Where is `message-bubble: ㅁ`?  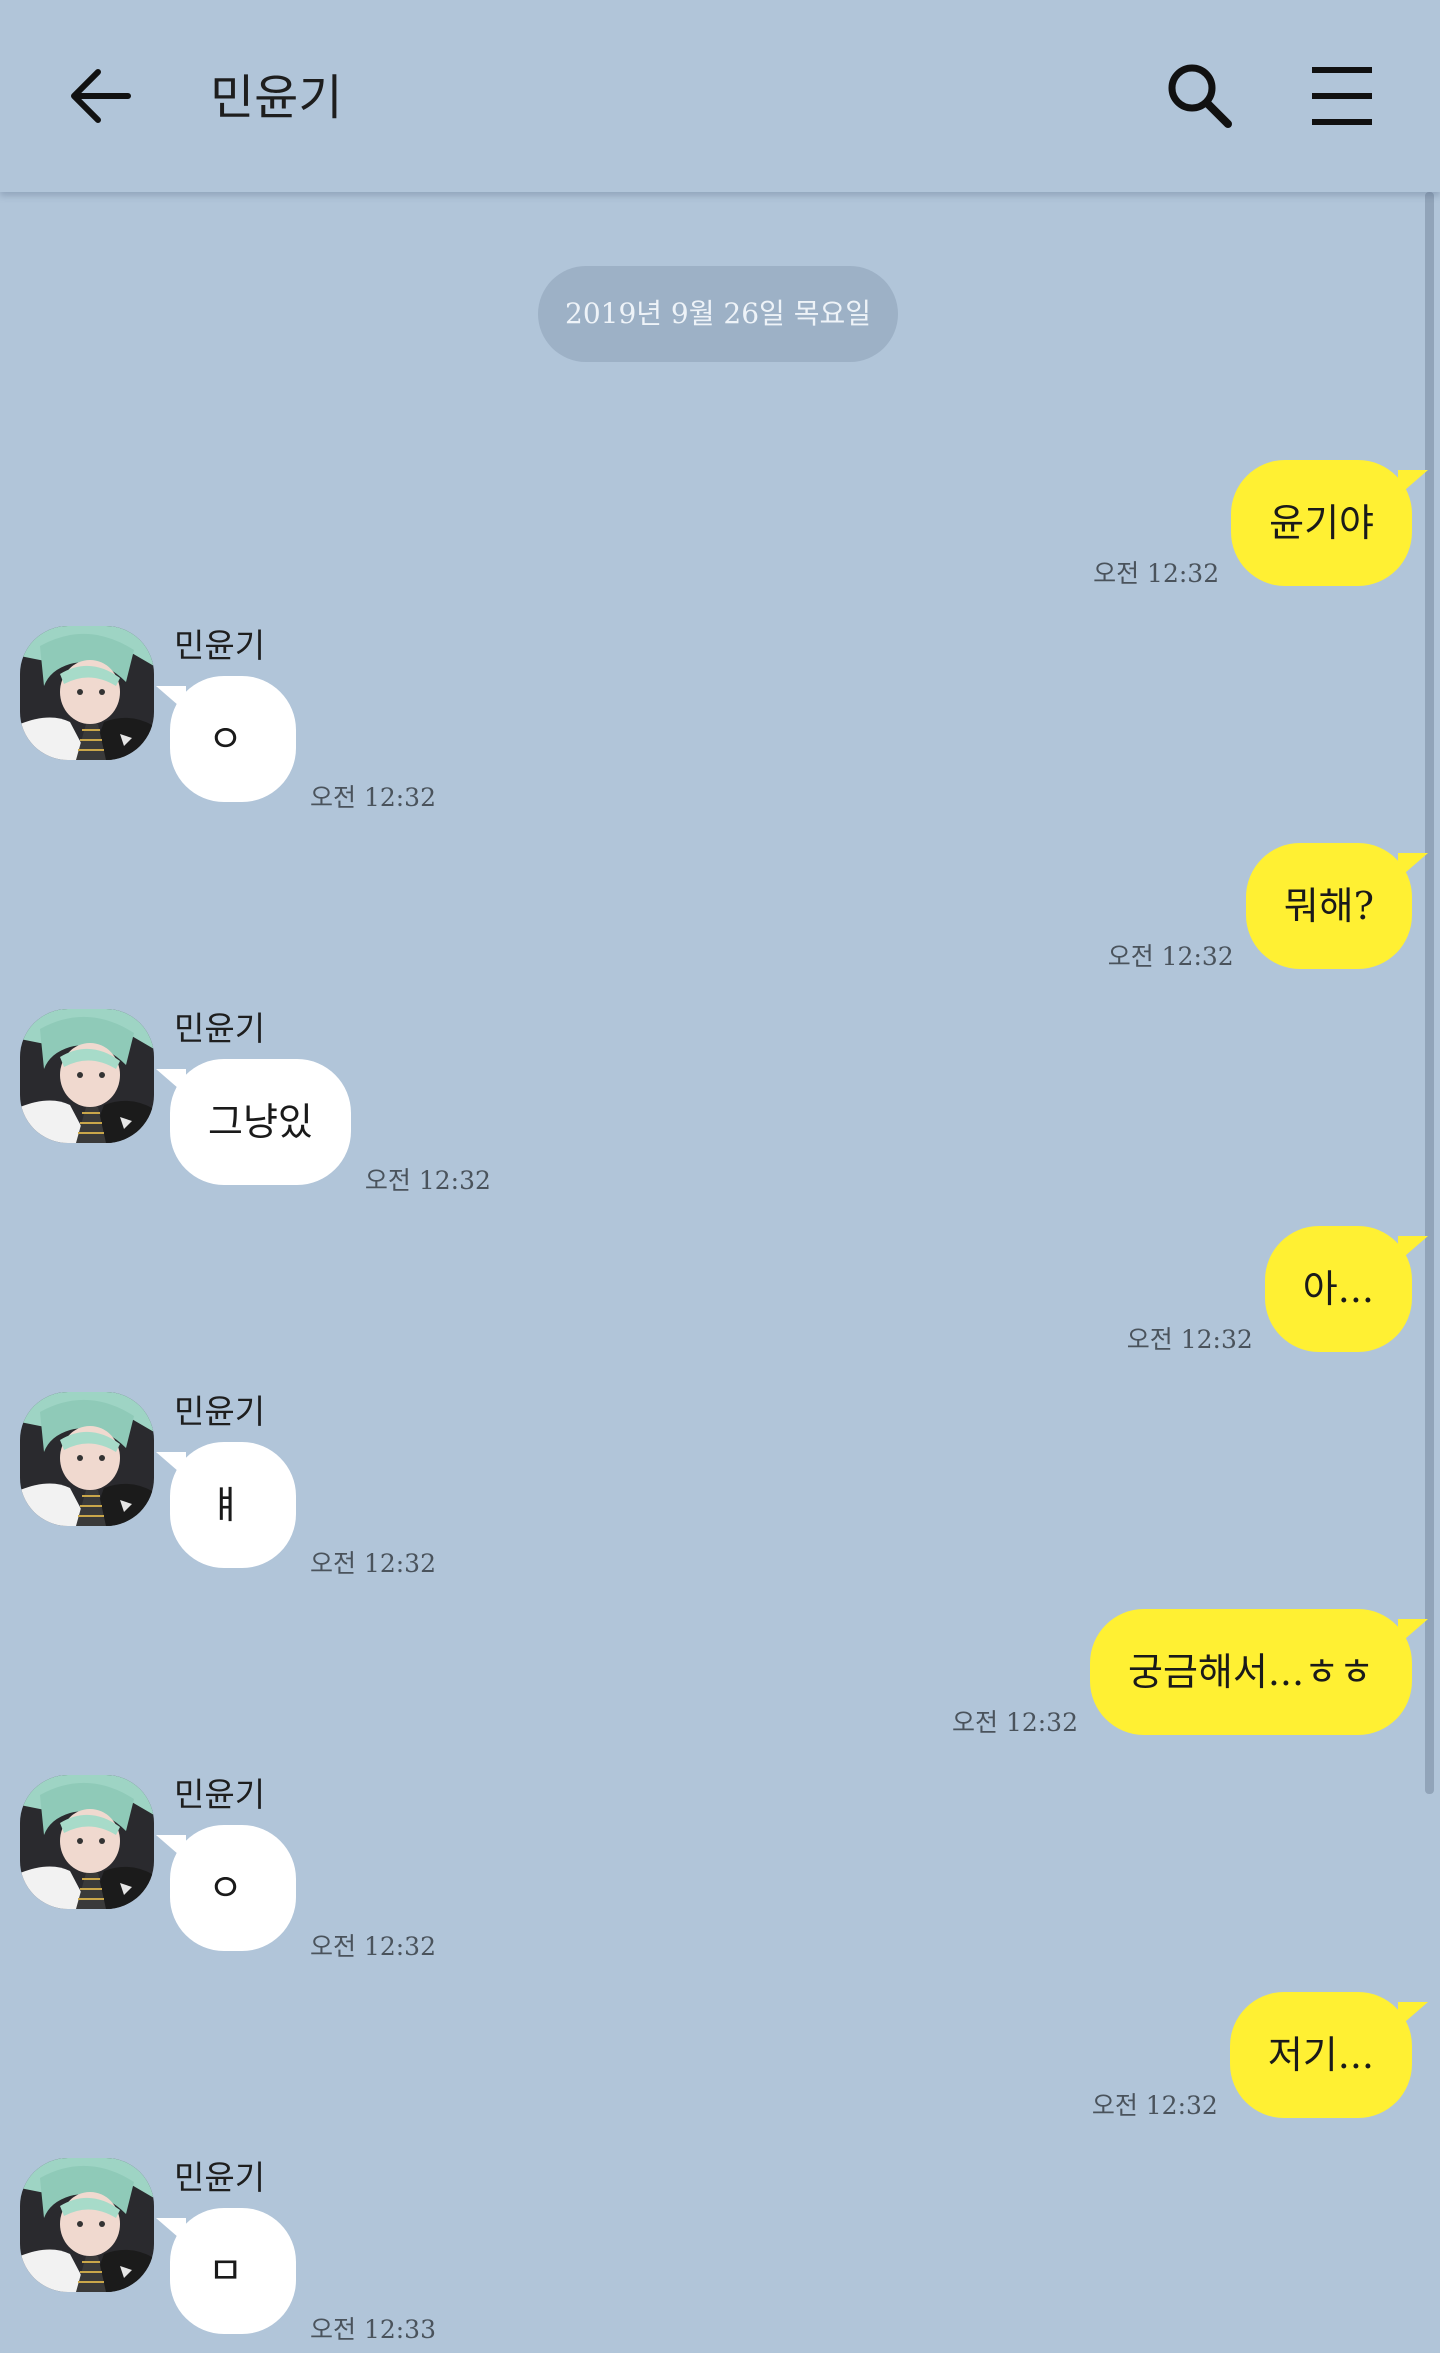 message-bubble: ㅁ is located at coordinates (226, 2271).